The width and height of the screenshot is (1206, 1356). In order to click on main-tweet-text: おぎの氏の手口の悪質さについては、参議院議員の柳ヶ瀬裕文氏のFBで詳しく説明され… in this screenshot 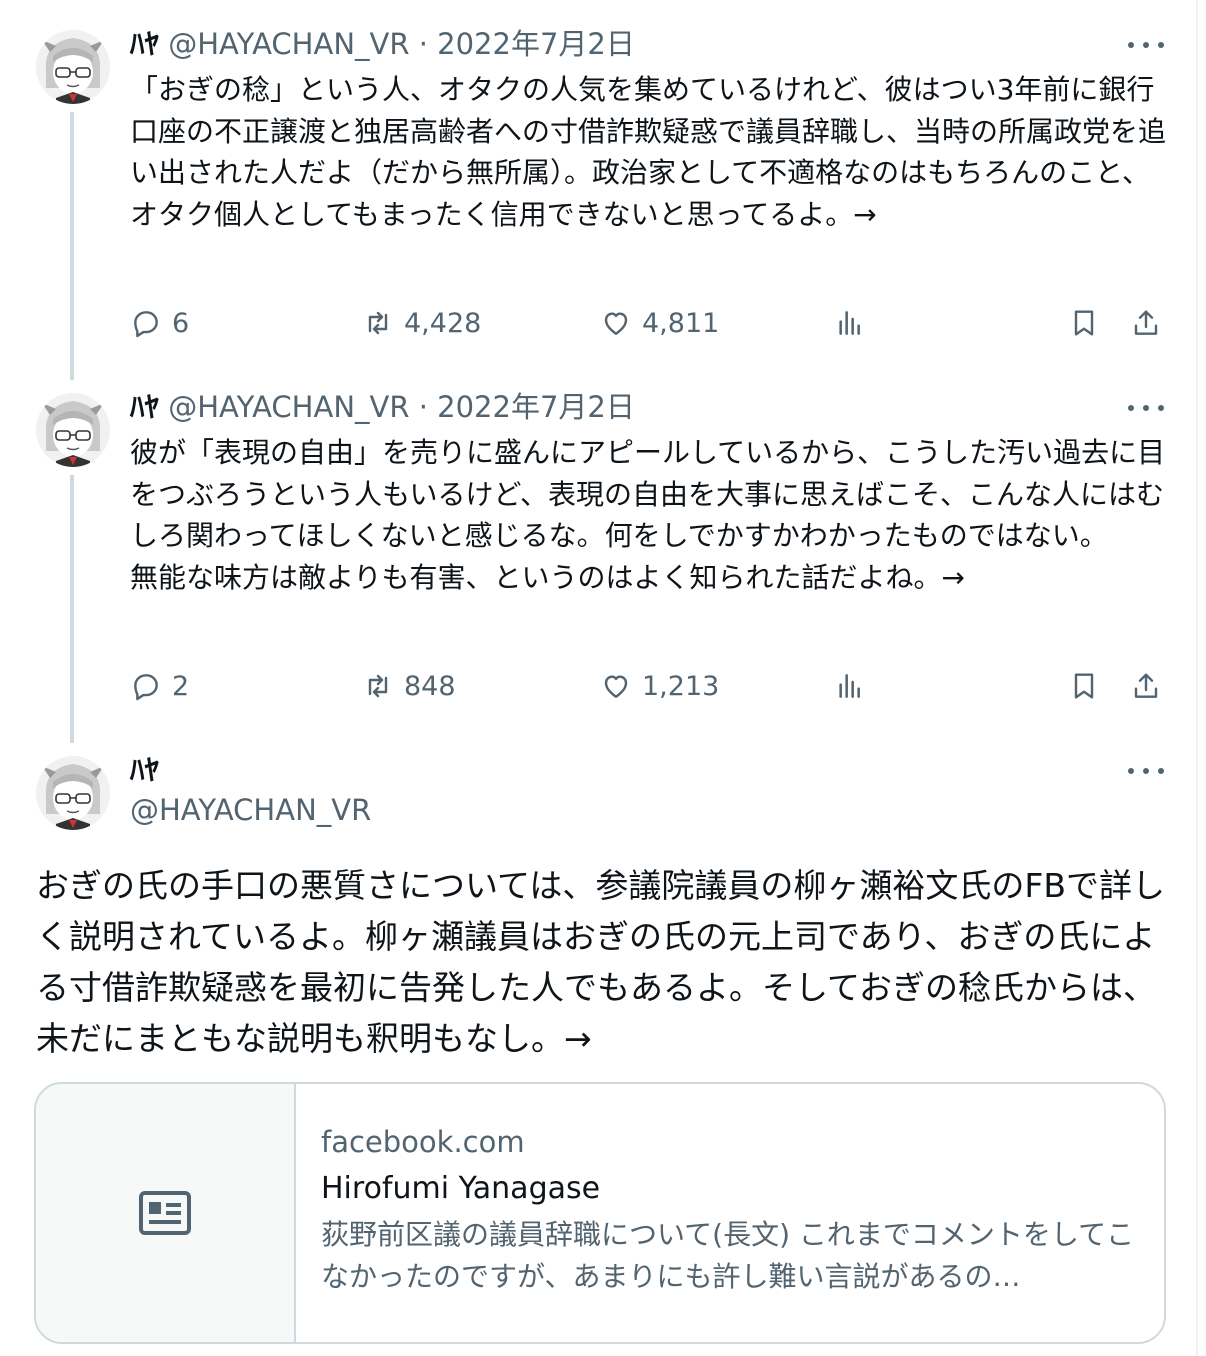, I will do `click(600, 962)`.